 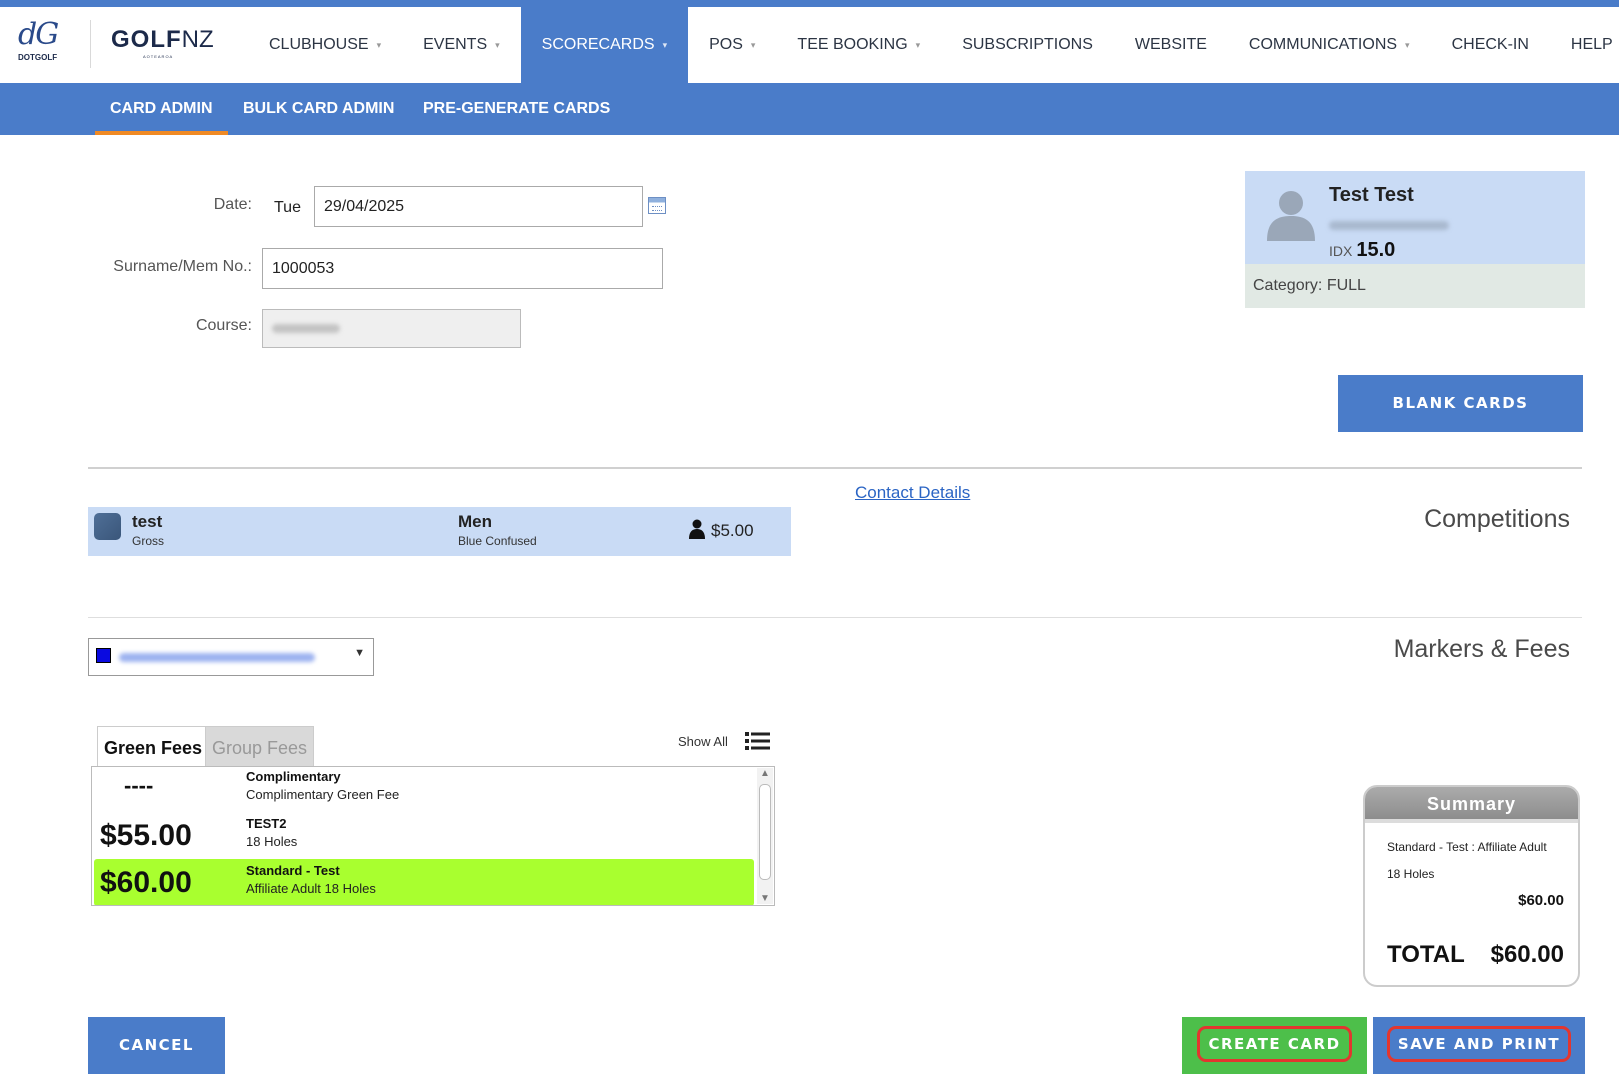 What do you see at coordinates (161, 109) in the screenshot?
I see `subnav-card-admin: CARD ADMIN` at bounding box center [161, 109].